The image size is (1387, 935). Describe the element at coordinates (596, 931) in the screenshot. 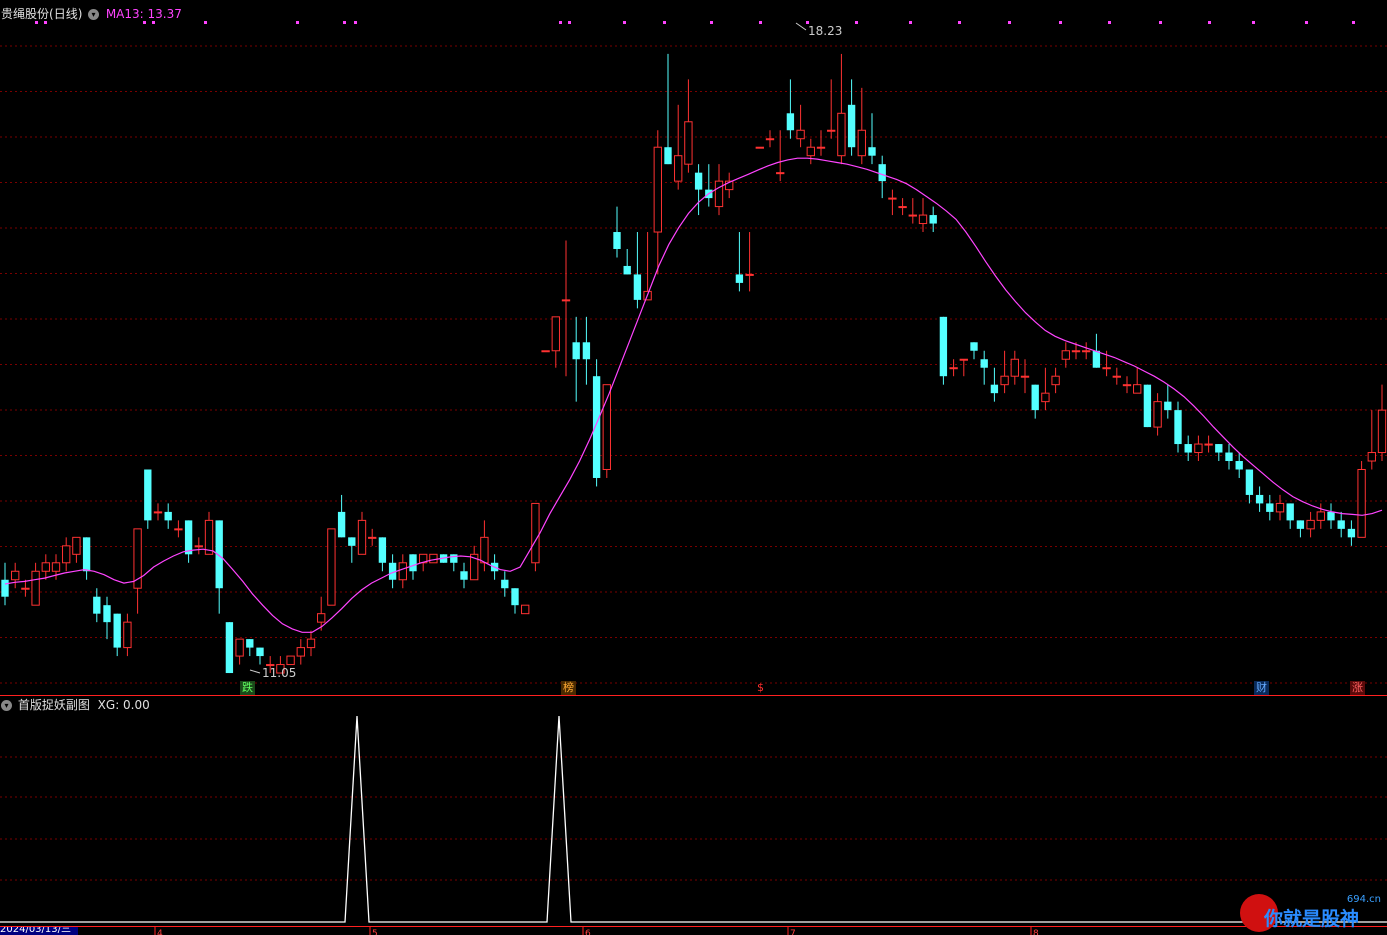

I see `time-axis-ticks: 4 5 6 7 8` at that location.